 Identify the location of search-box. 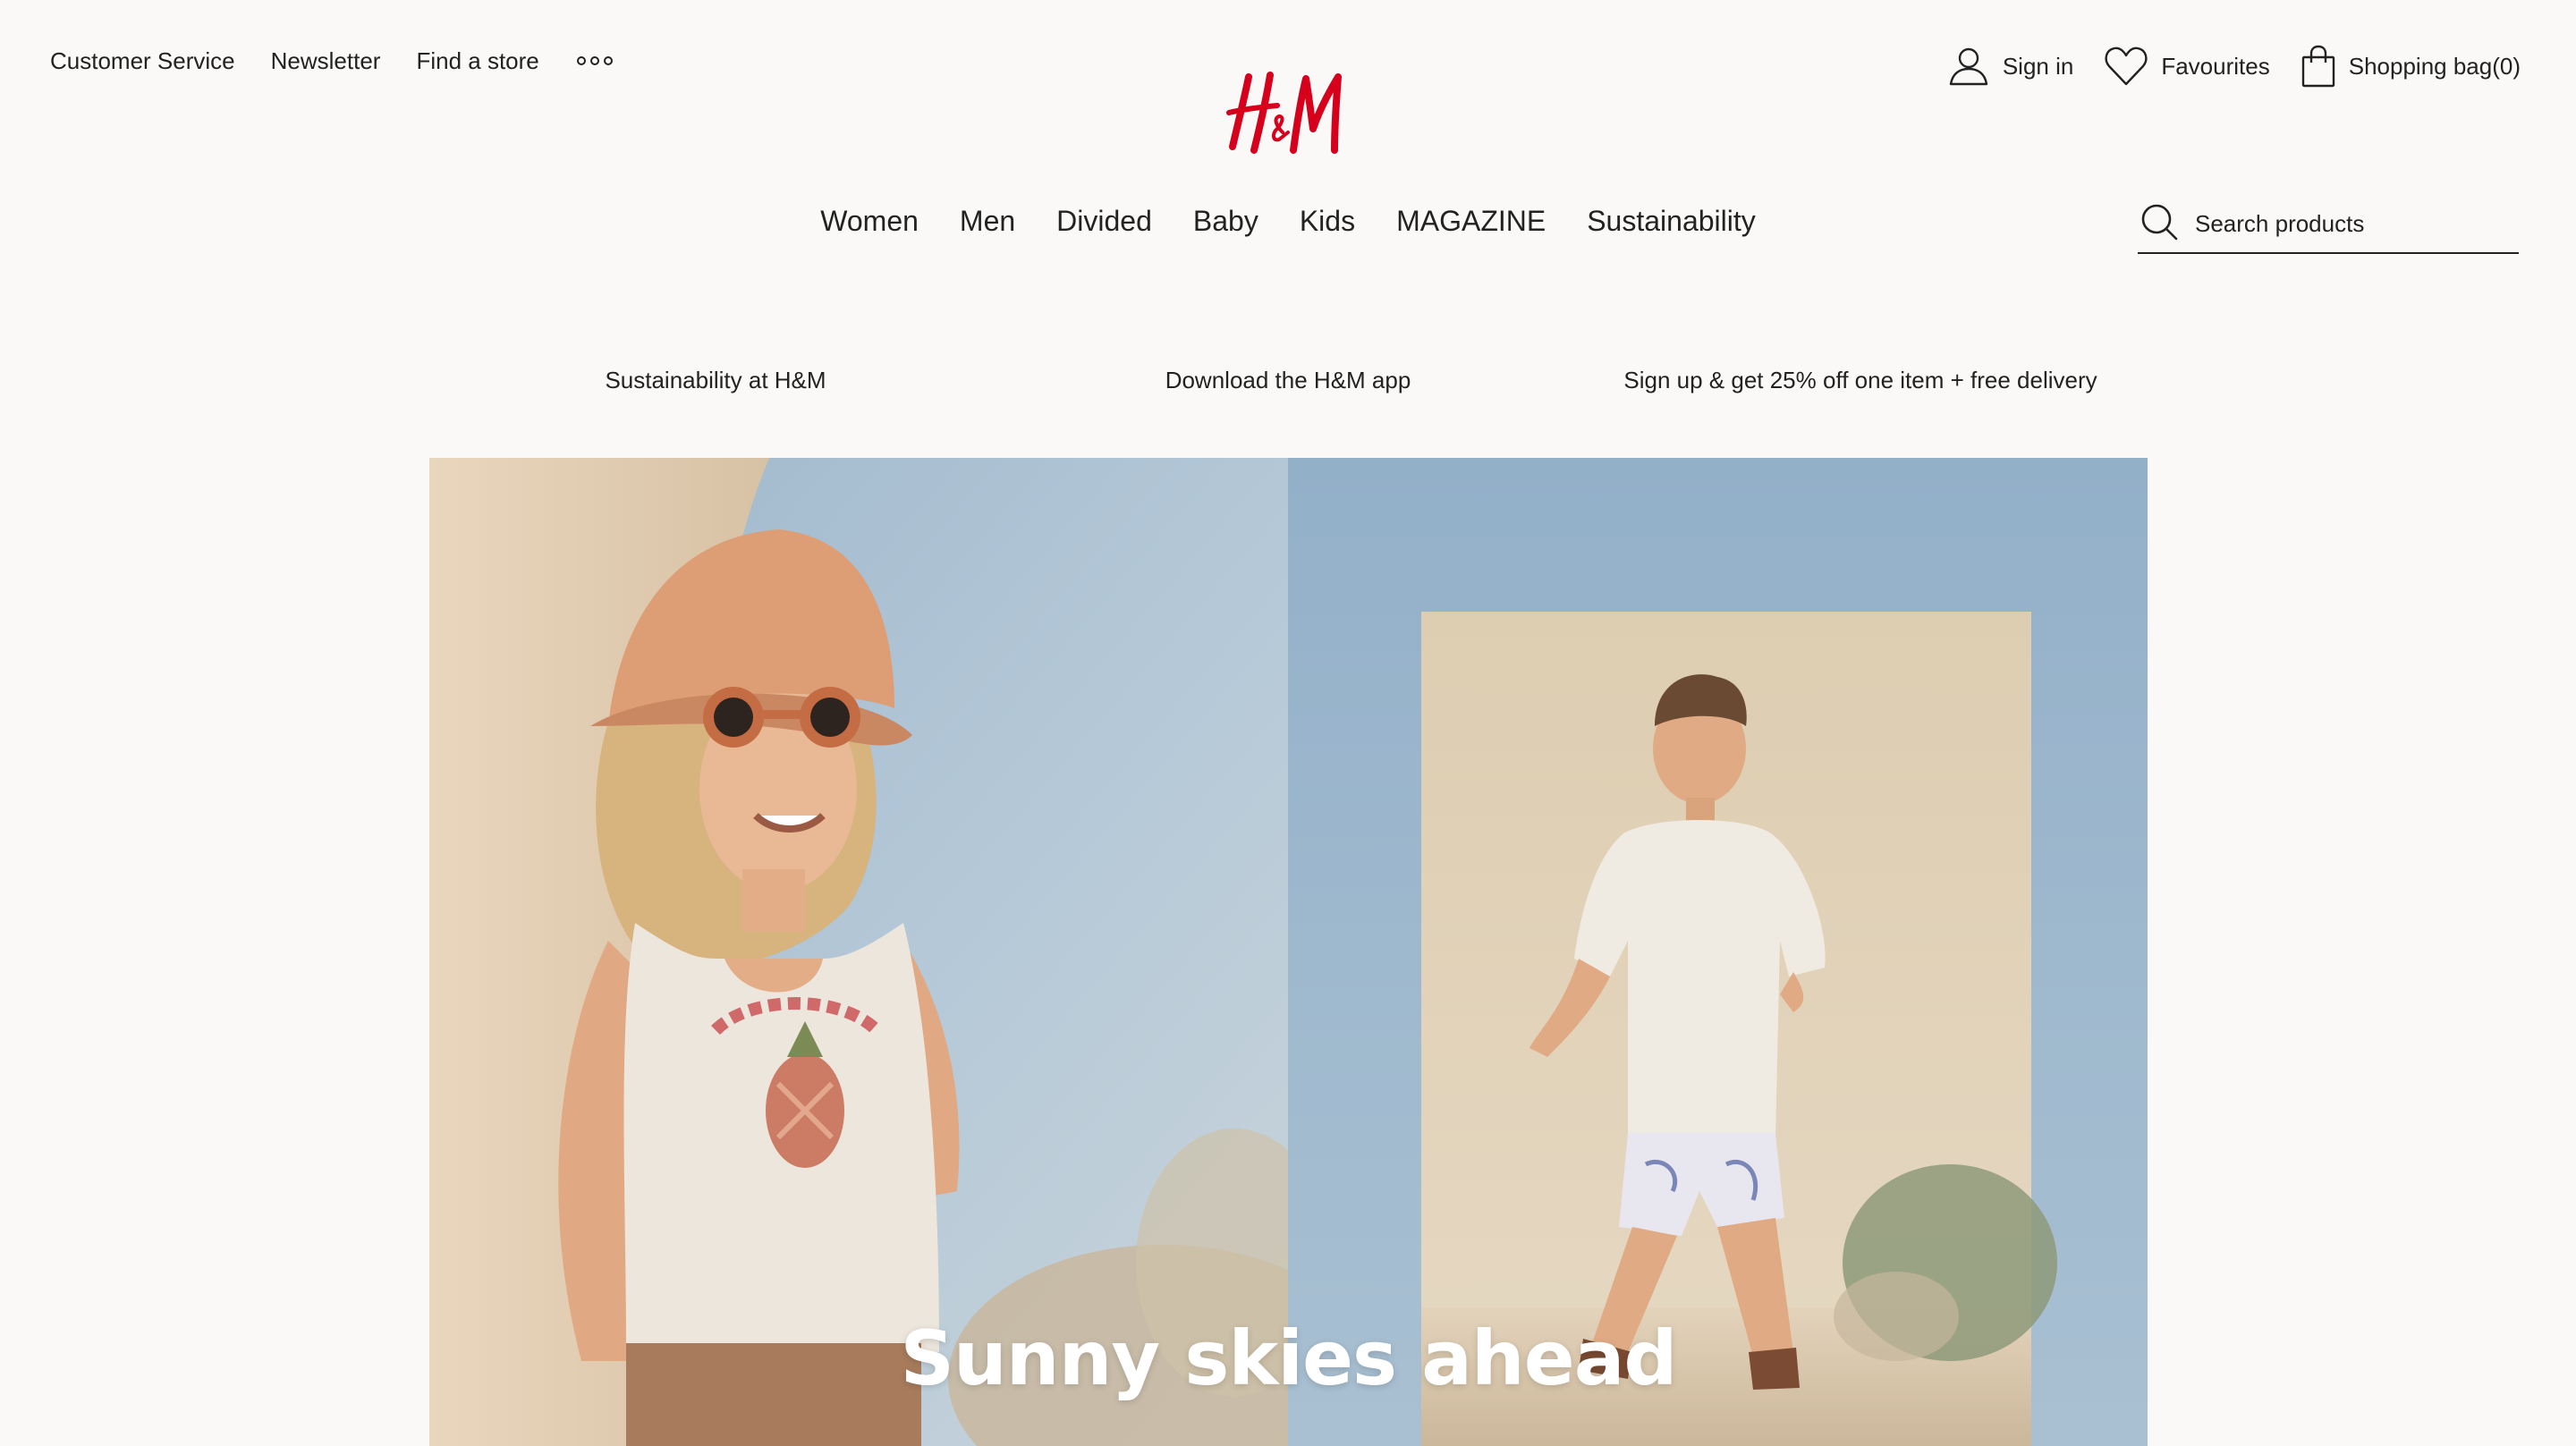
(2328, 224).